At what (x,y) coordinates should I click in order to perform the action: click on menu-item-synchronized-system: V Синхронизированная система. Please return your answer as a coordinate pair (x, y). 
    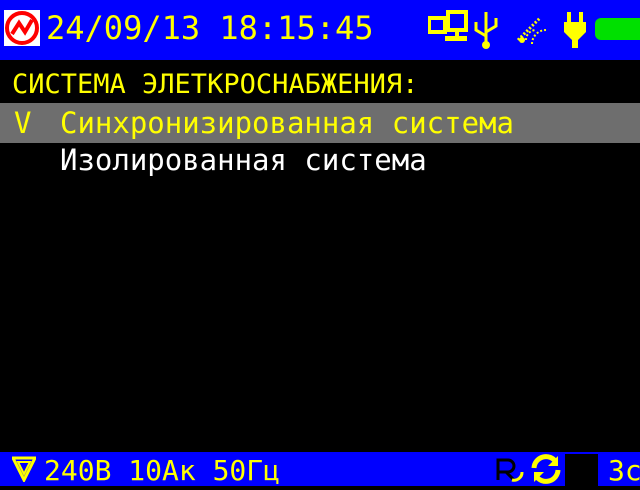
    Looking at the image, I should click on (320, 123).